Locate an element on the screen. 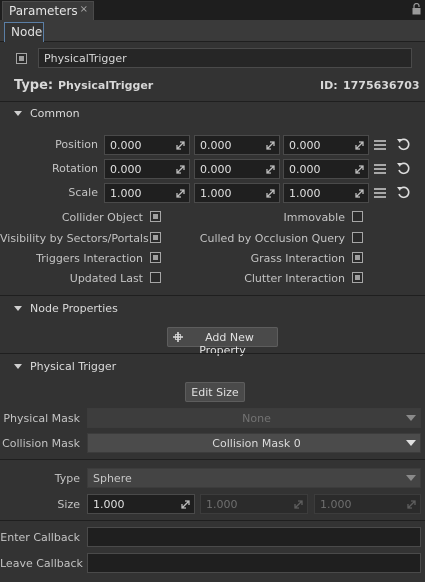 The width and height of the screenshot is (425, 582). node-name-field: PhysicalTrigger is located at coordinates (225, 58).